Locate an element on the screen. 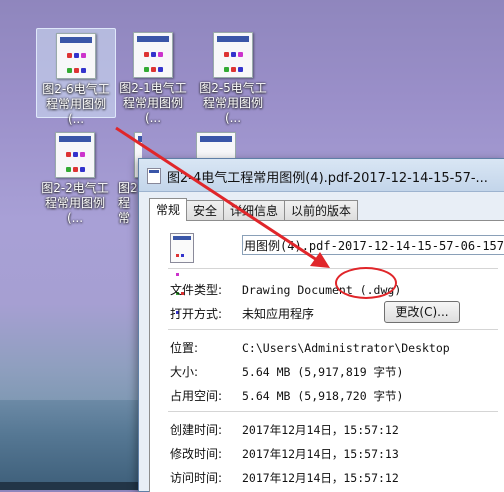  tab-general: 常规 is located at coordinates (168, 209).